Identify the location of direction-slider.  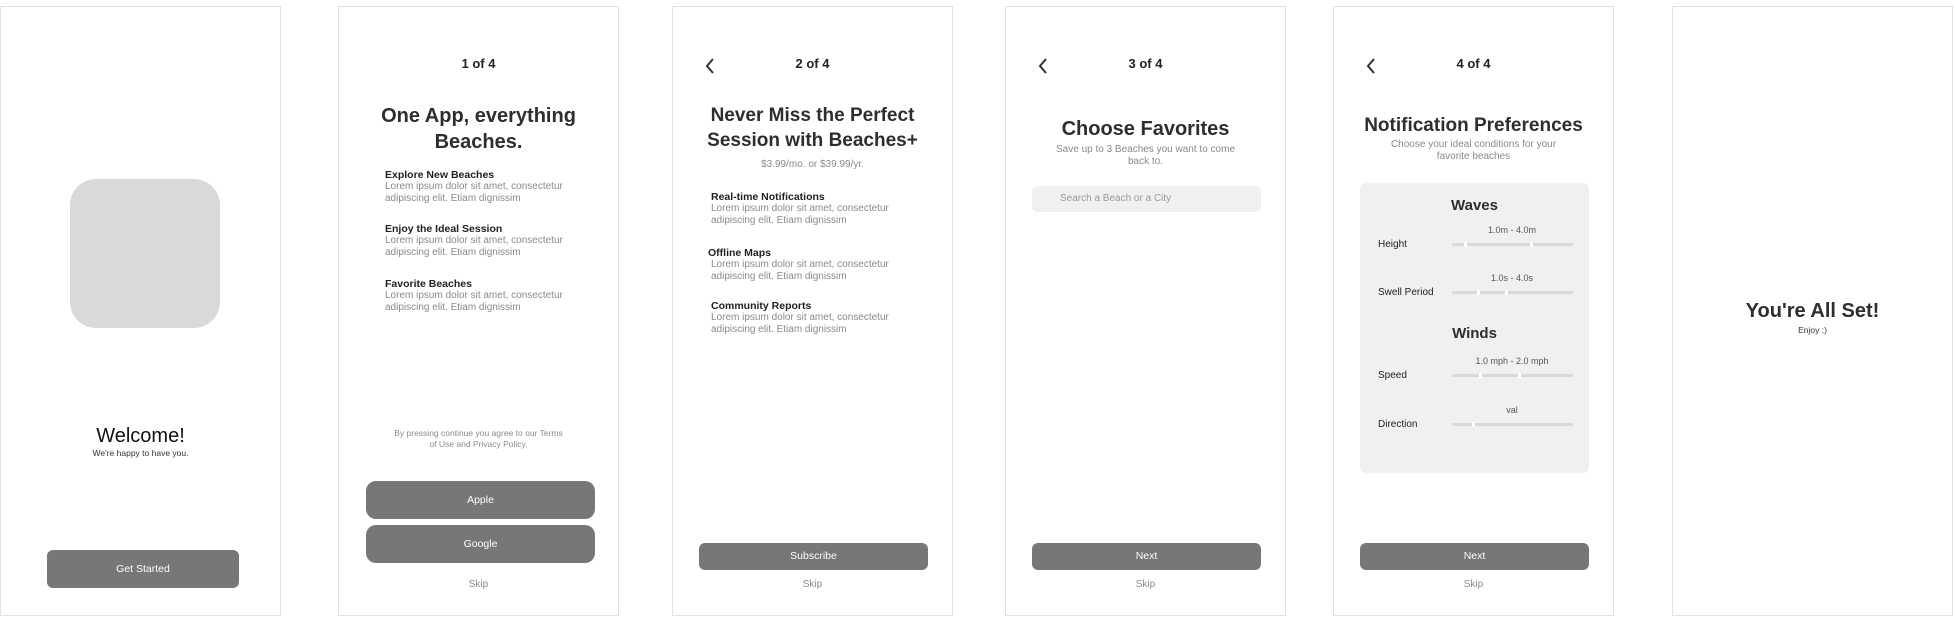
(1512, 424).